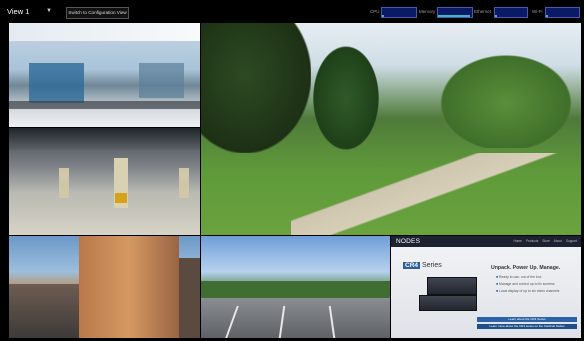  Describe the element at coordinates (104, 181) in the screenshot. I see `camera-tile-parking-garage` at that location.